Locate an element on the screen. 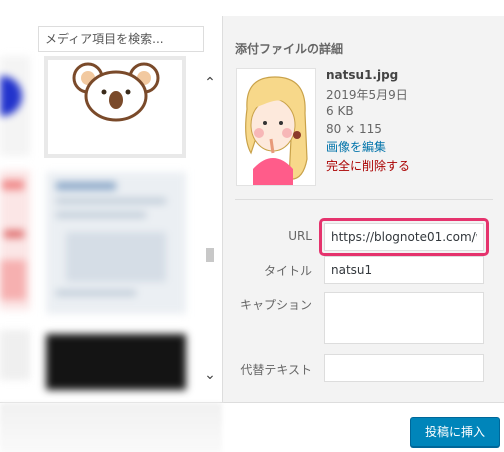  divider is located at coordinates (364, 199).